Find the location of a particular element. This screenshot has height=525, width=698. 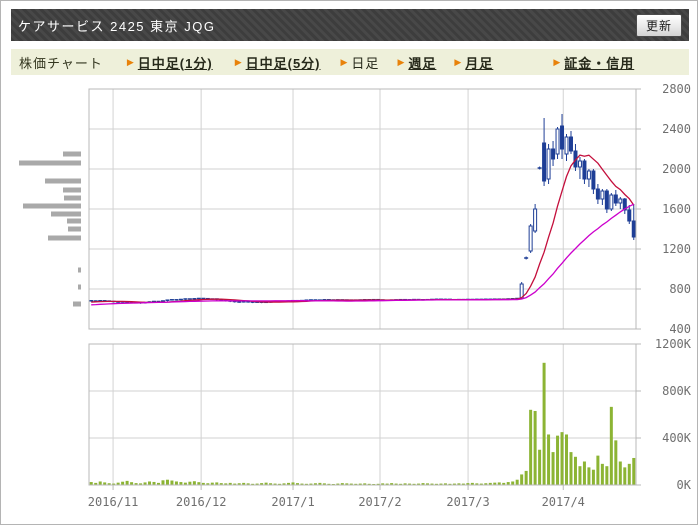

svg-text: 2400 is located at coordinates (676, 129).